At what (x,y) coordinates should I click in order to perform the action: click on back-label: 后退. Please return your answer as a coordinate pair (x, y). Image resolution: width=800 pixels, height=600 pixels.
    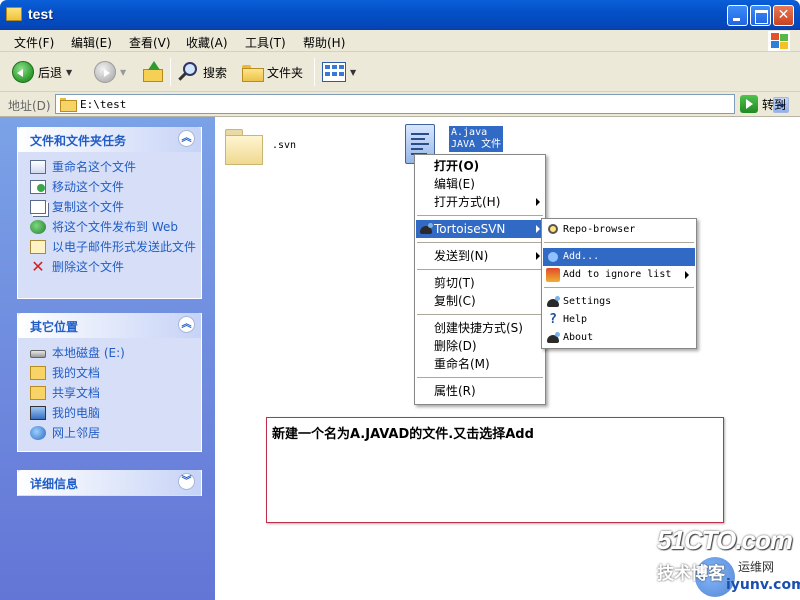
    Looking at the image, I should click on (50, 72).